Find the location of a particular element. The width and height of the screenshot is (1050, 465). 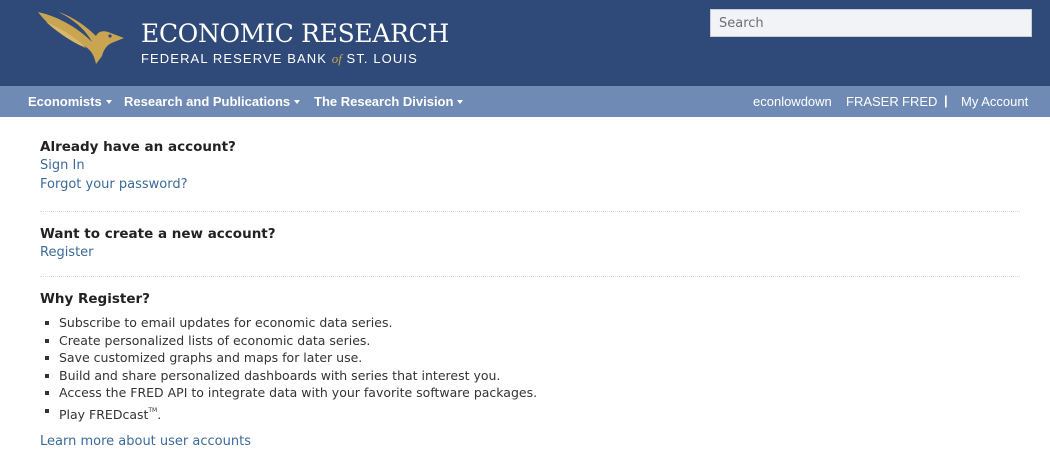

trademark-mark: TM is located at coordinates (153, 410).